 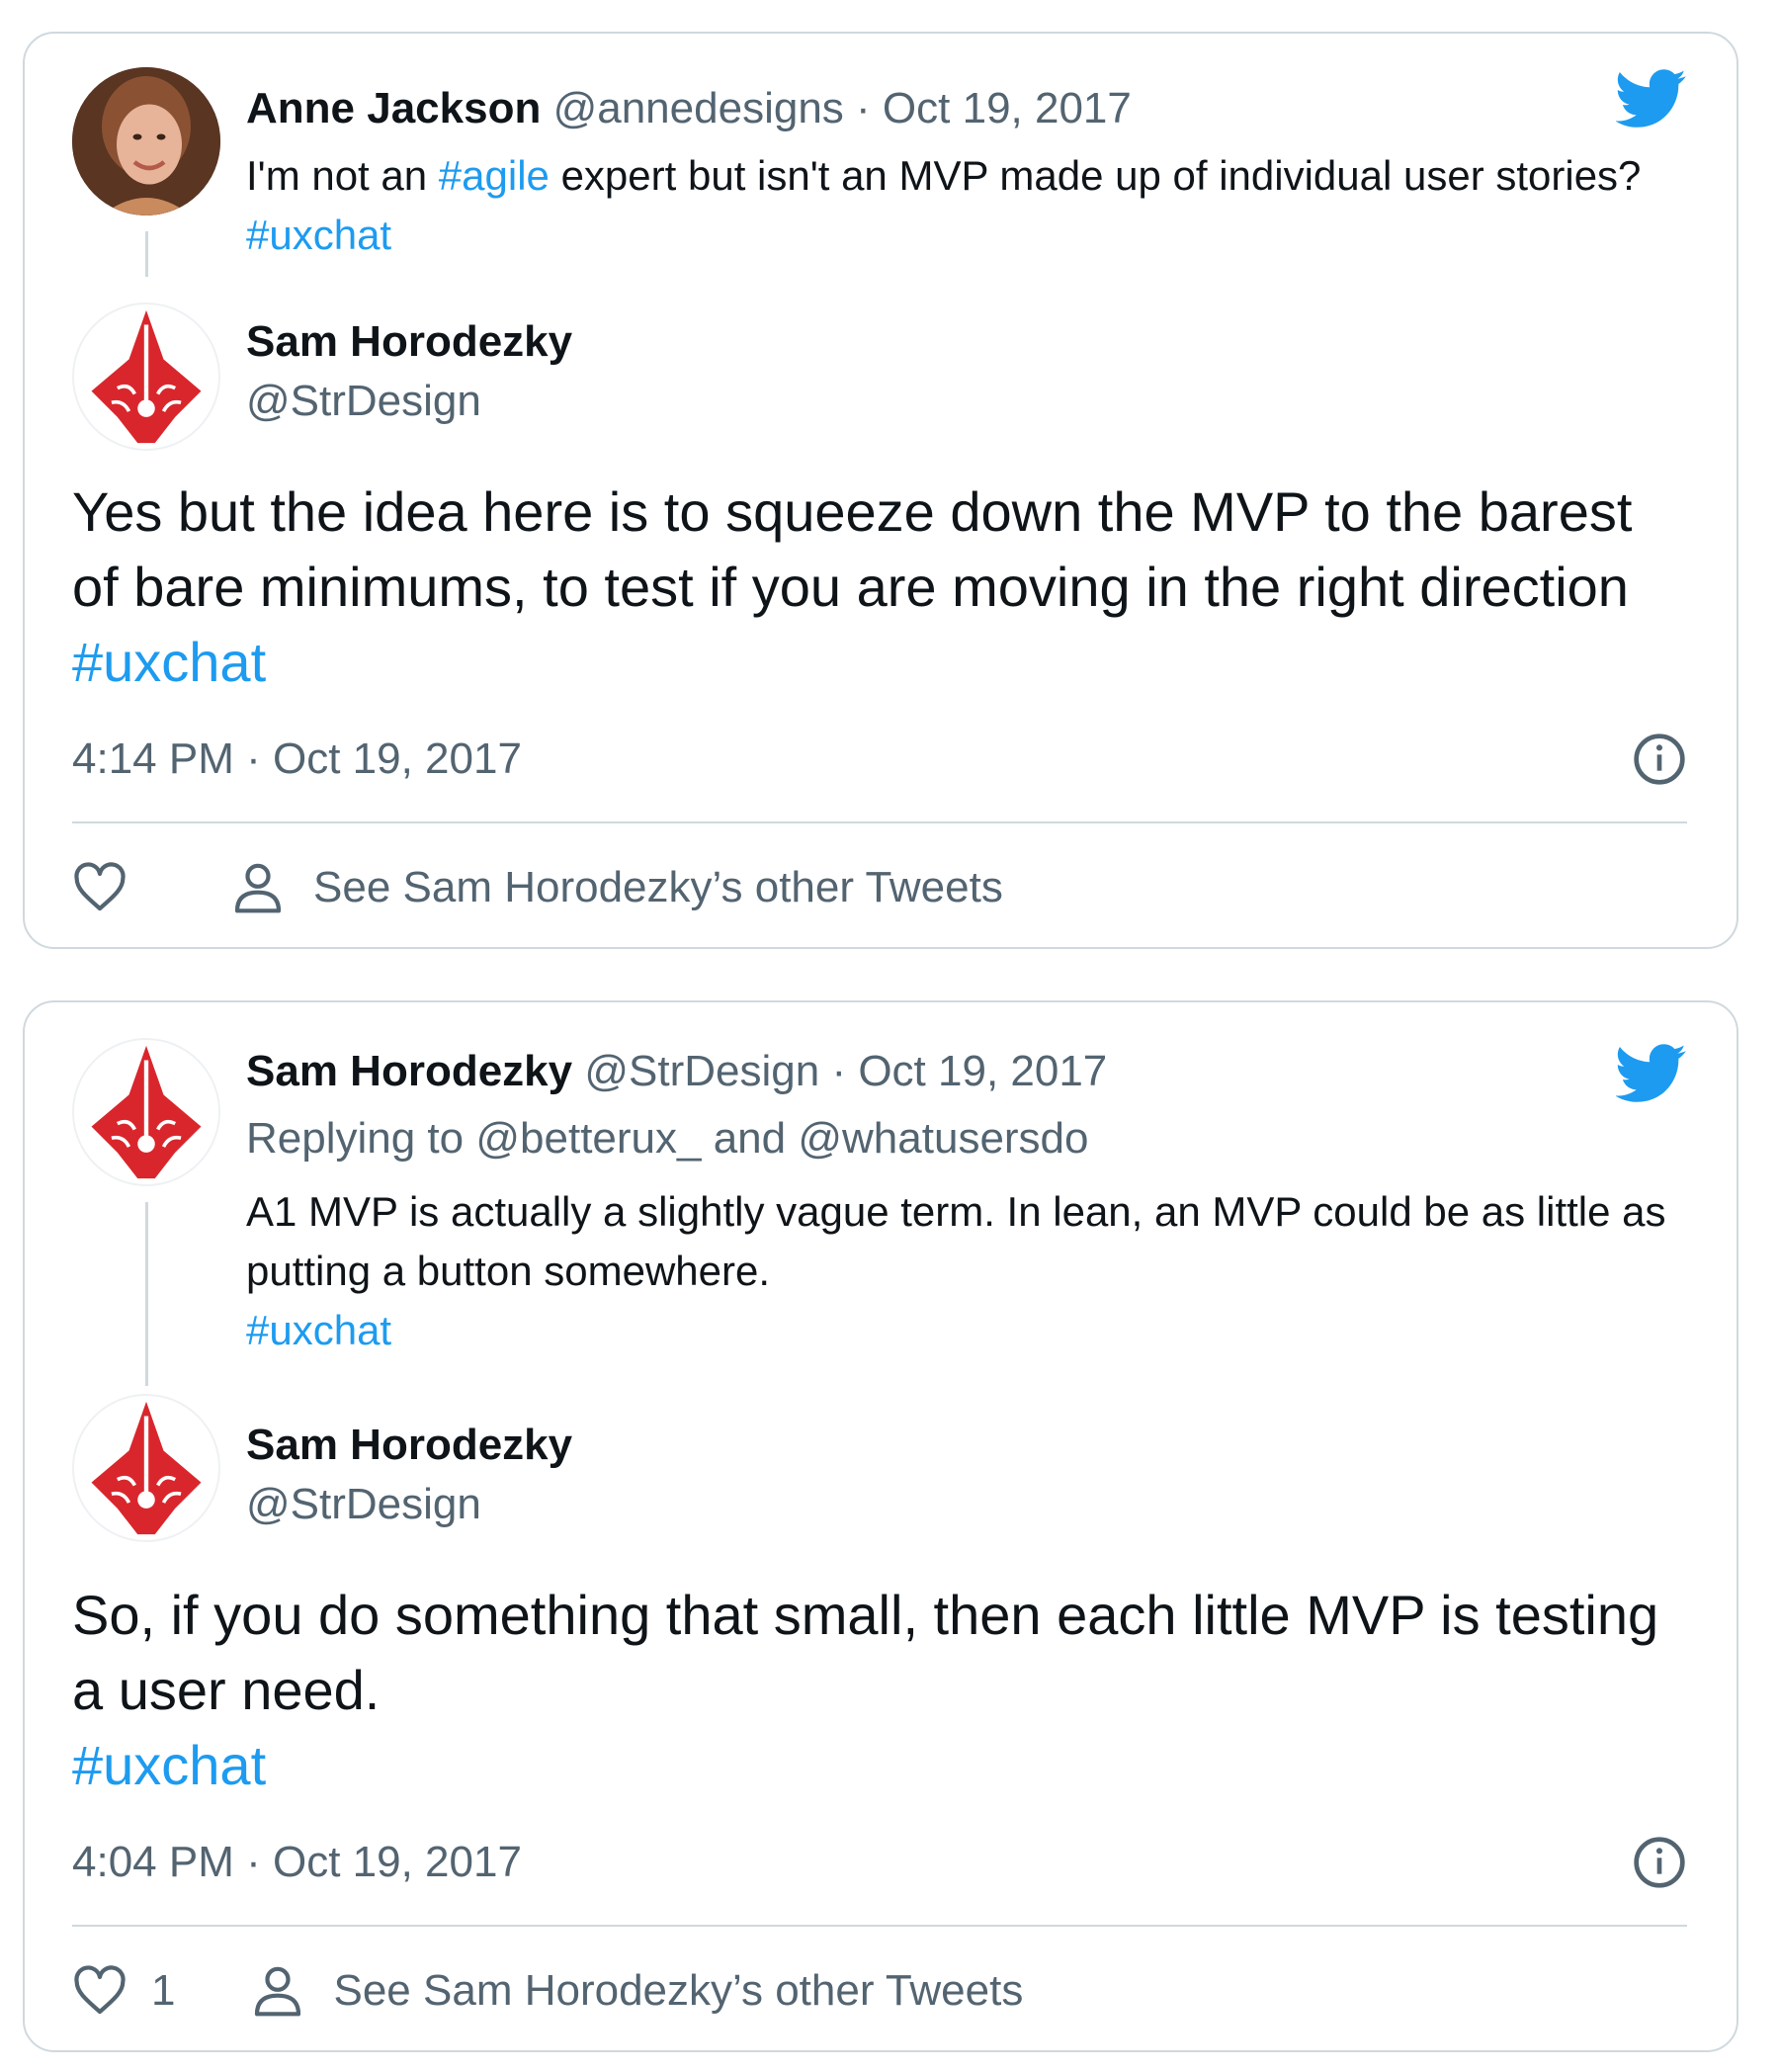 I want to click on tweet-timestamp: 4:14 PM · Oct 19, 2017, so click(x=297, y=759).